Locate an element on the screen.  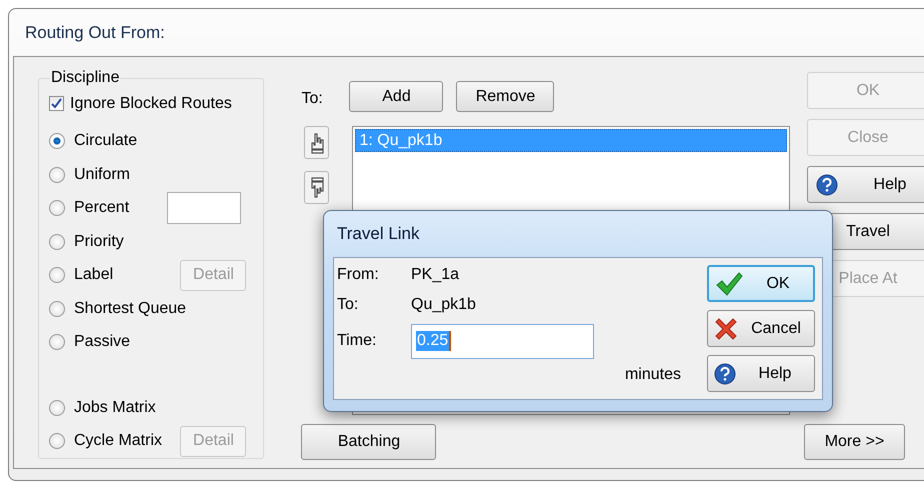
percent-field is located at coordinates (204, 208).